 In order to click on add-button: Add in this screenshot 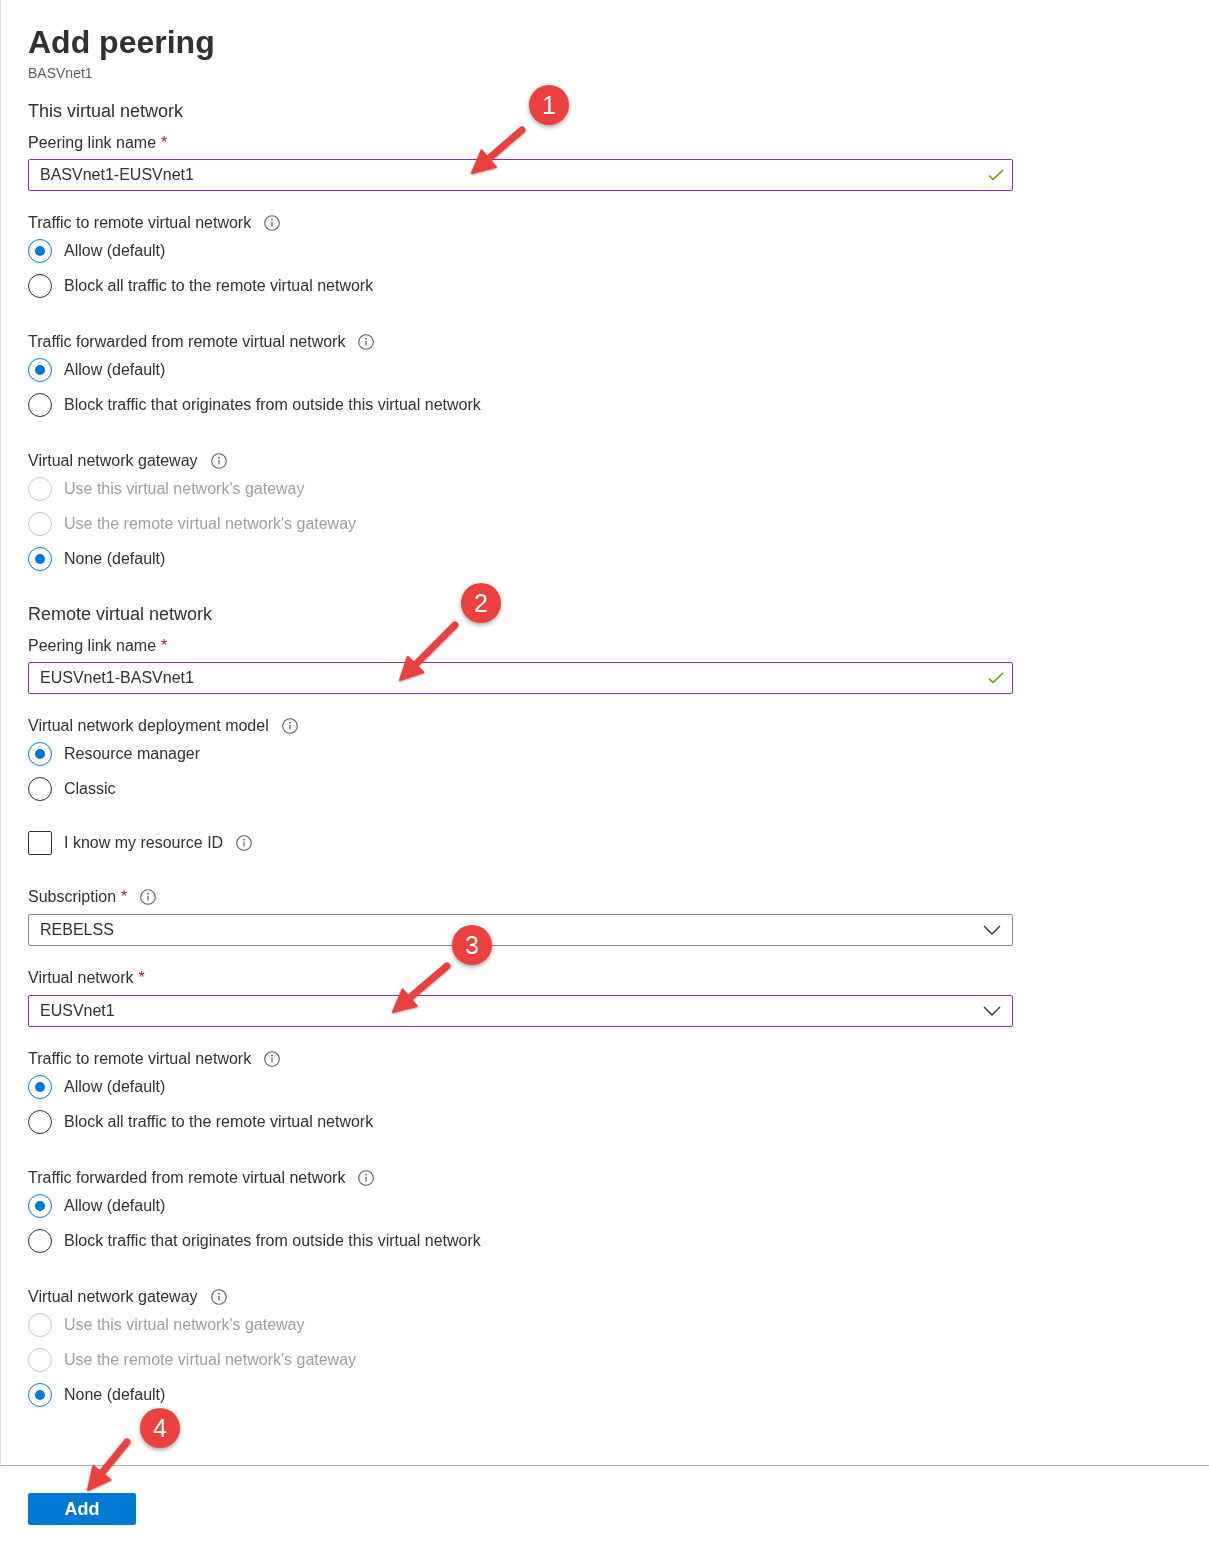, I will do `click(82, 1509)`.